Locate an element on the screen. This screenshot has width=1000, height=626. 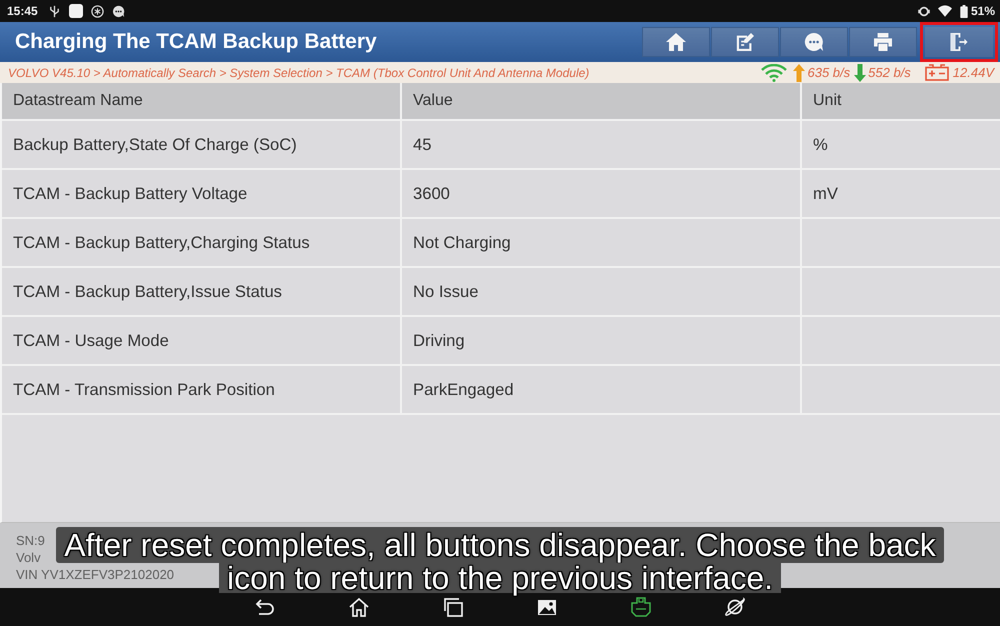
print-button is located at coordinates (883, 42).